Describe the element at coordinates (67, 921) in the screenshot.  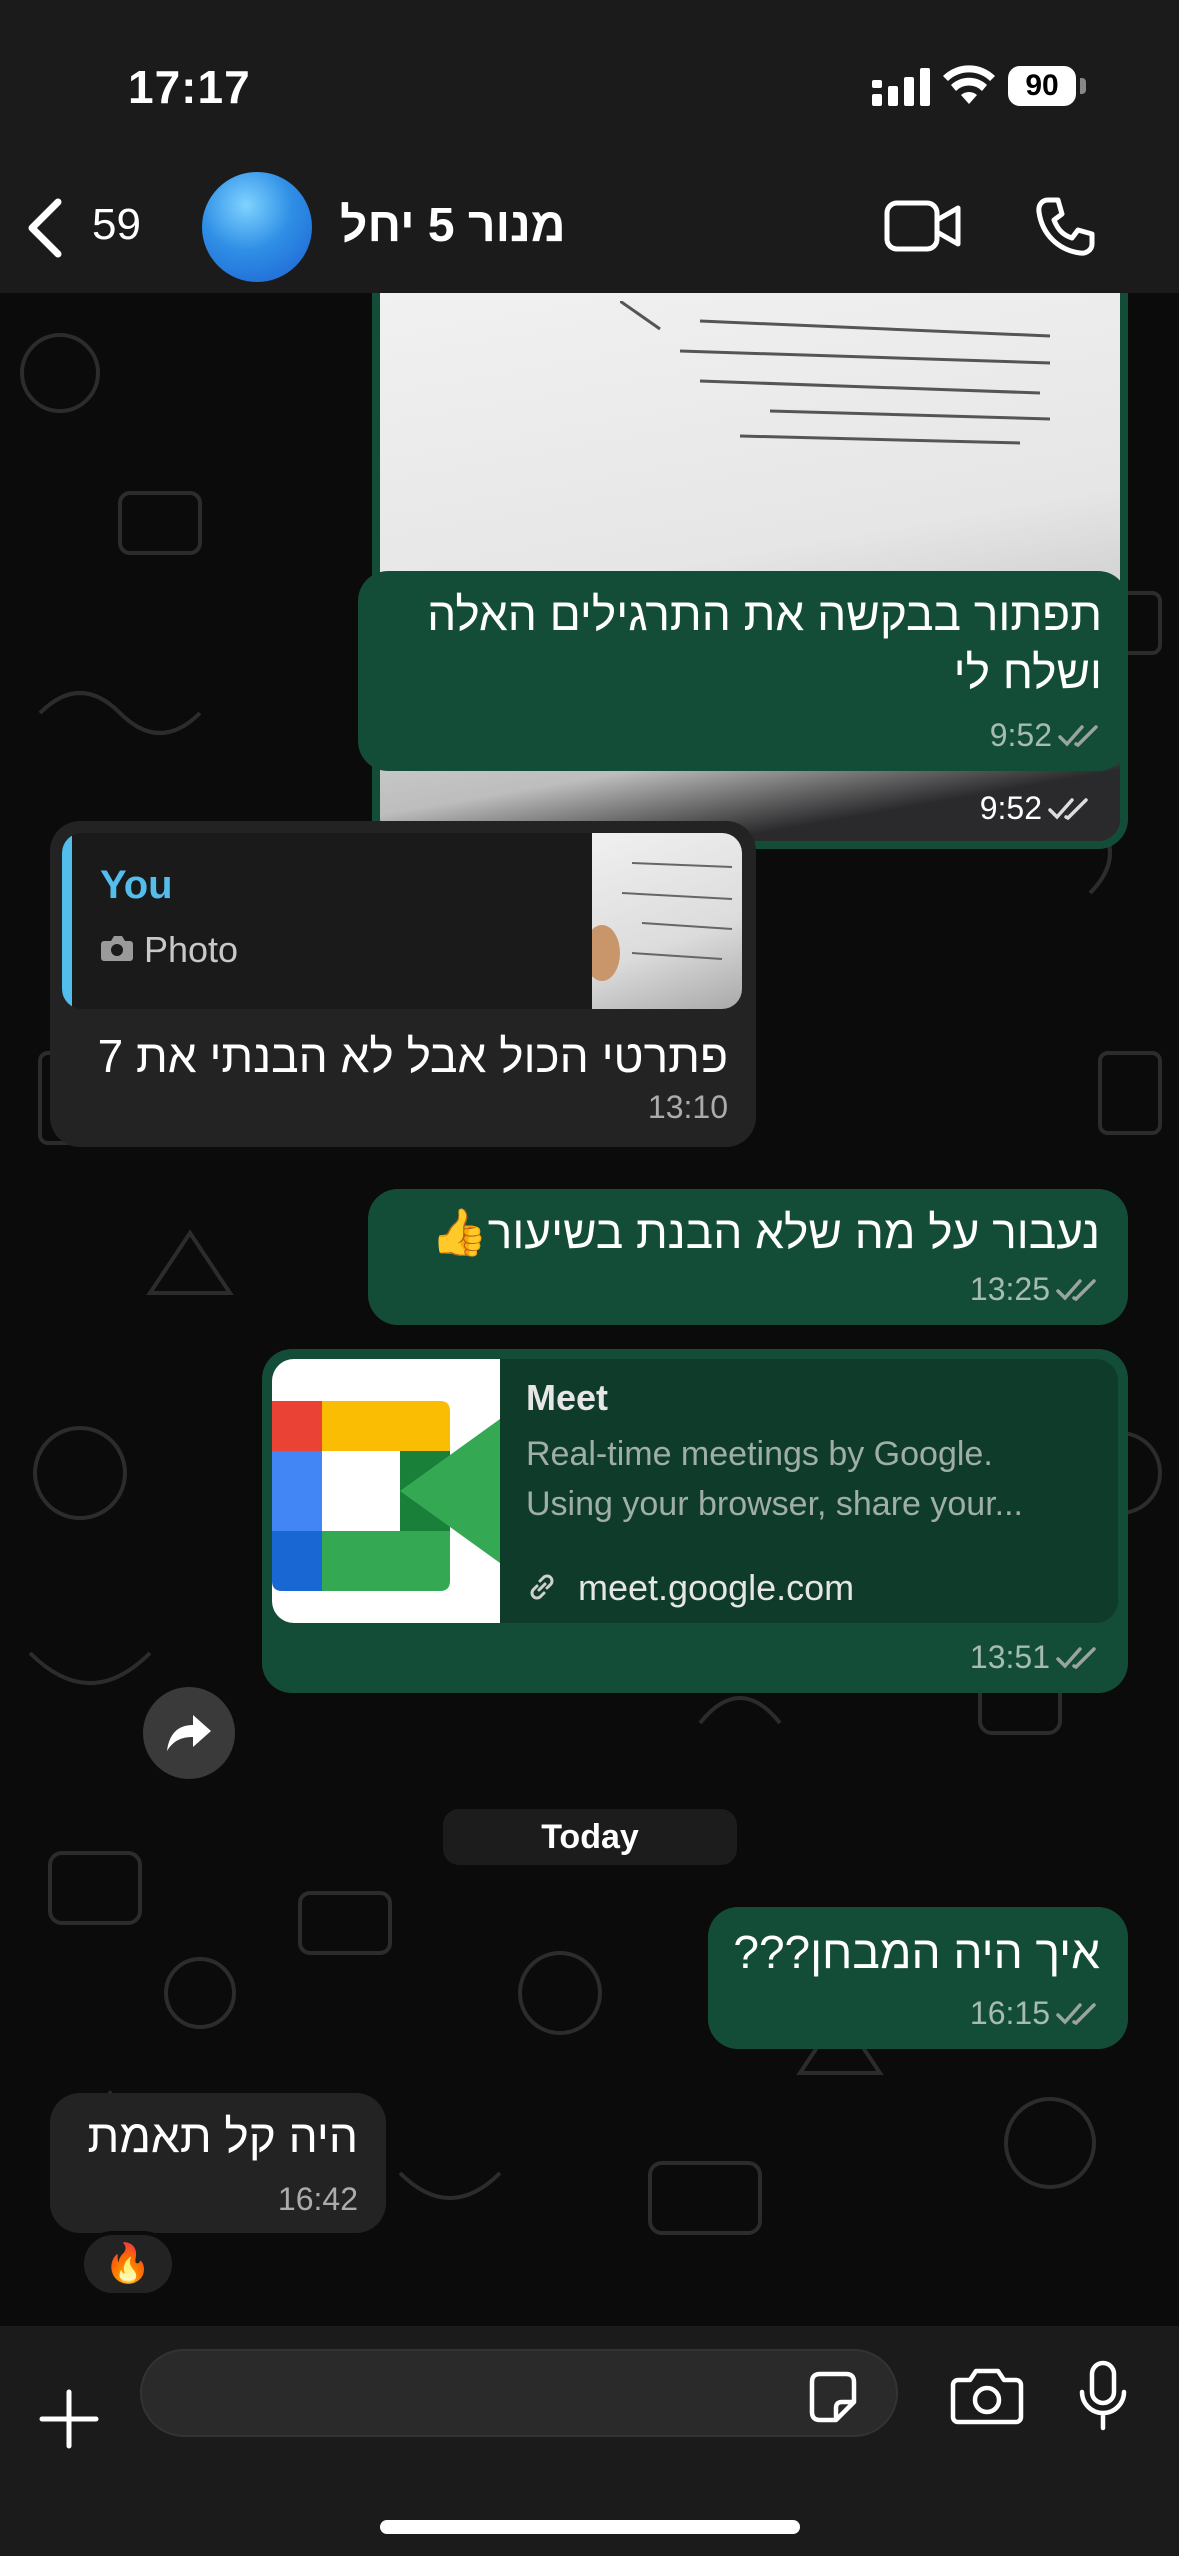
I see `quote-accent-bar` at that location.